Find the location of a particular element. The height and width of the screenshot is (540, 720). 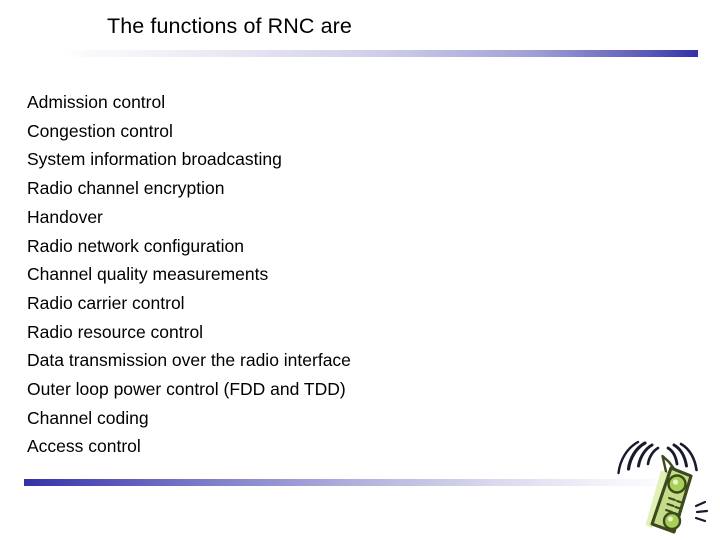

list-item: Radio channel encryption is located at coordinates (126, 188).